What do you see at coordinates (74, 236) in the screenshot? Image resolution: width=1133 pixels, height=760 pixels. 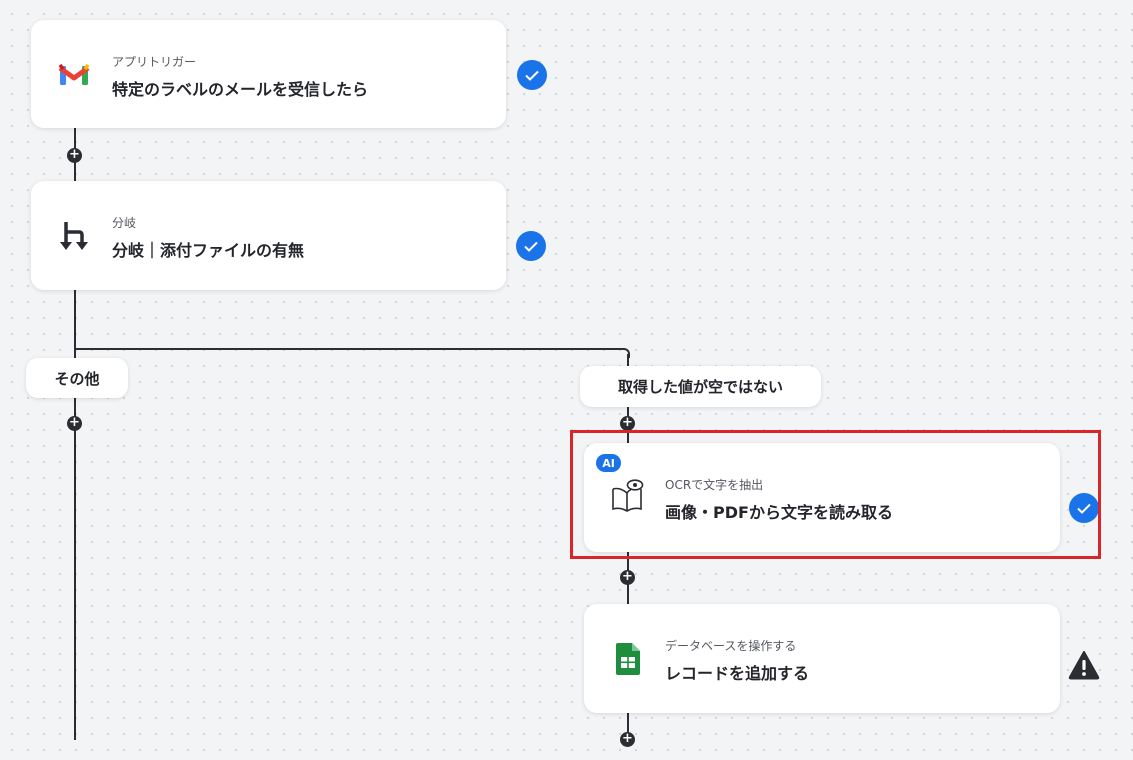 I see `branch-icon` at bounding box center [74, 236].